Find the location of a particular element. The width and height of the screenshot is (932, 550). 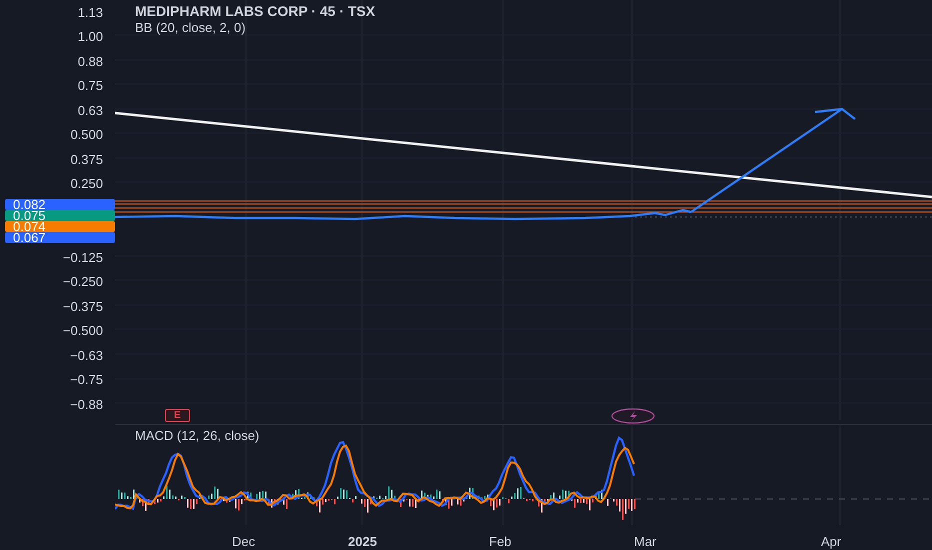

price-badge: 0.082 is located at coordinates (60, 204).